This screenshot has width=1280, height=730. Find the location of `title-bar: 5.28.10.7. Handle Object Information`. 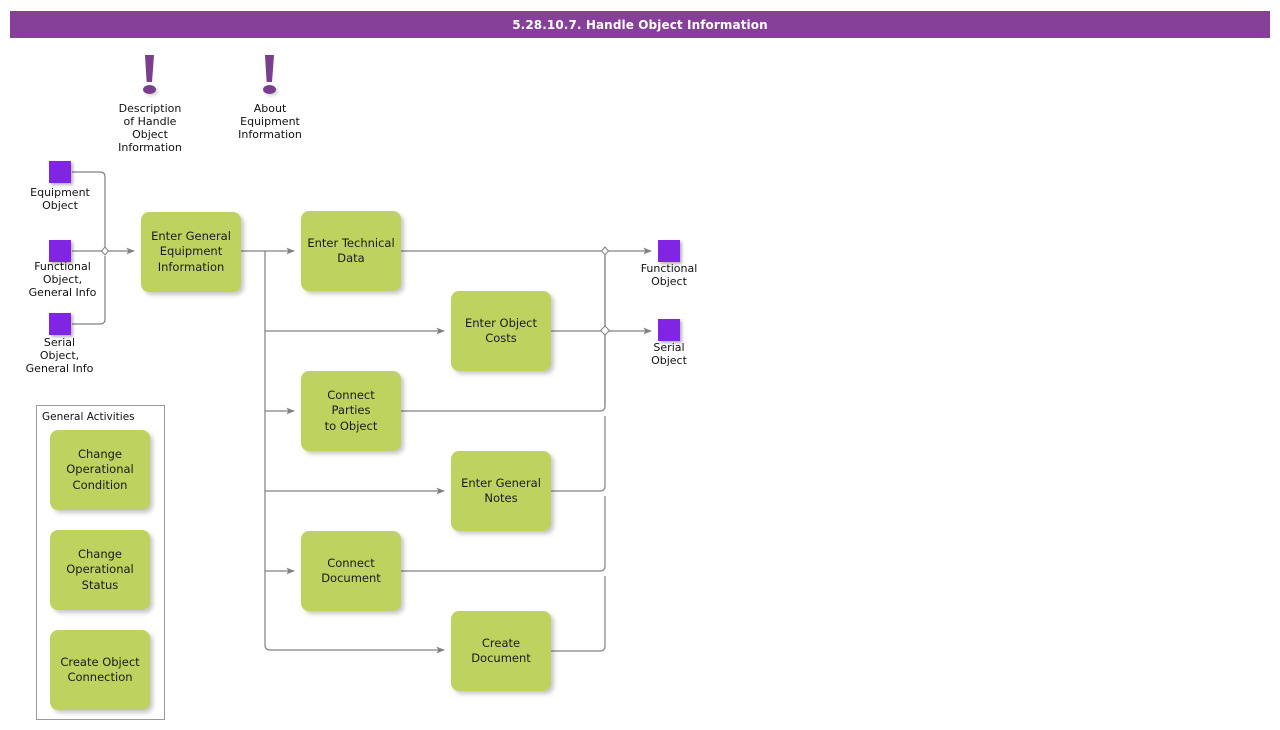

title-bar: 5.28.10.7. Handle Object Information is located at coordinates (640, 24).